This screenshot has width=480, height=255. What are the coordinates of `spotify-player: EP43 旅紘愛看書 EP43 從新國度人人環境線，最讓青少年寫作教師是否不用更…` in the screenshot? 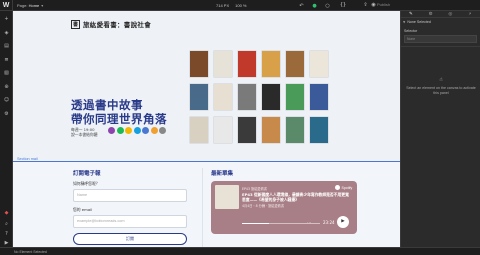 It's located at (284, 207).